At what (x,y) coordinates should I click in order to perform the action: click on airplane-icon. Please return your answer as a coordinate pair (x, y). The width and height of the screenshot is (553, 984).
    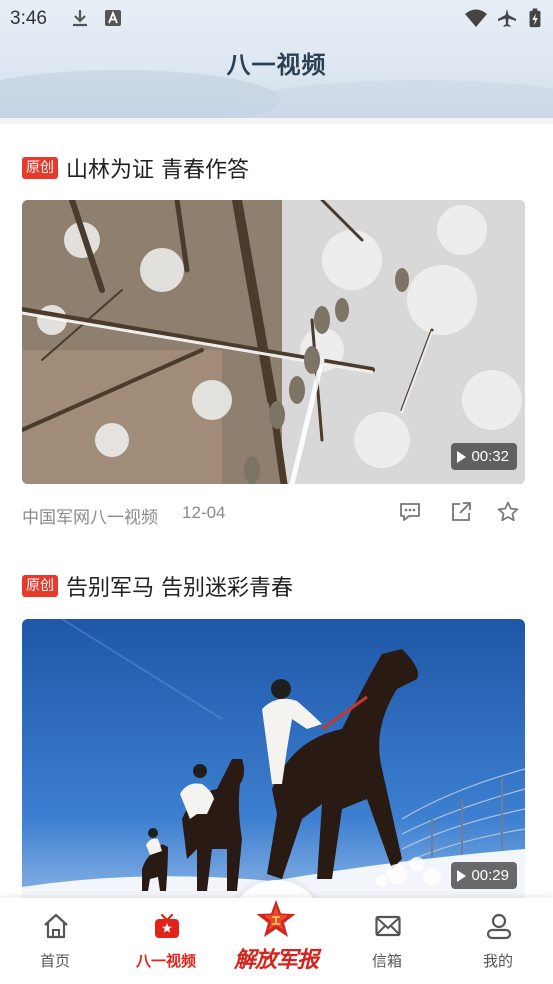
    Looking at the image, I should click on (507, 18).